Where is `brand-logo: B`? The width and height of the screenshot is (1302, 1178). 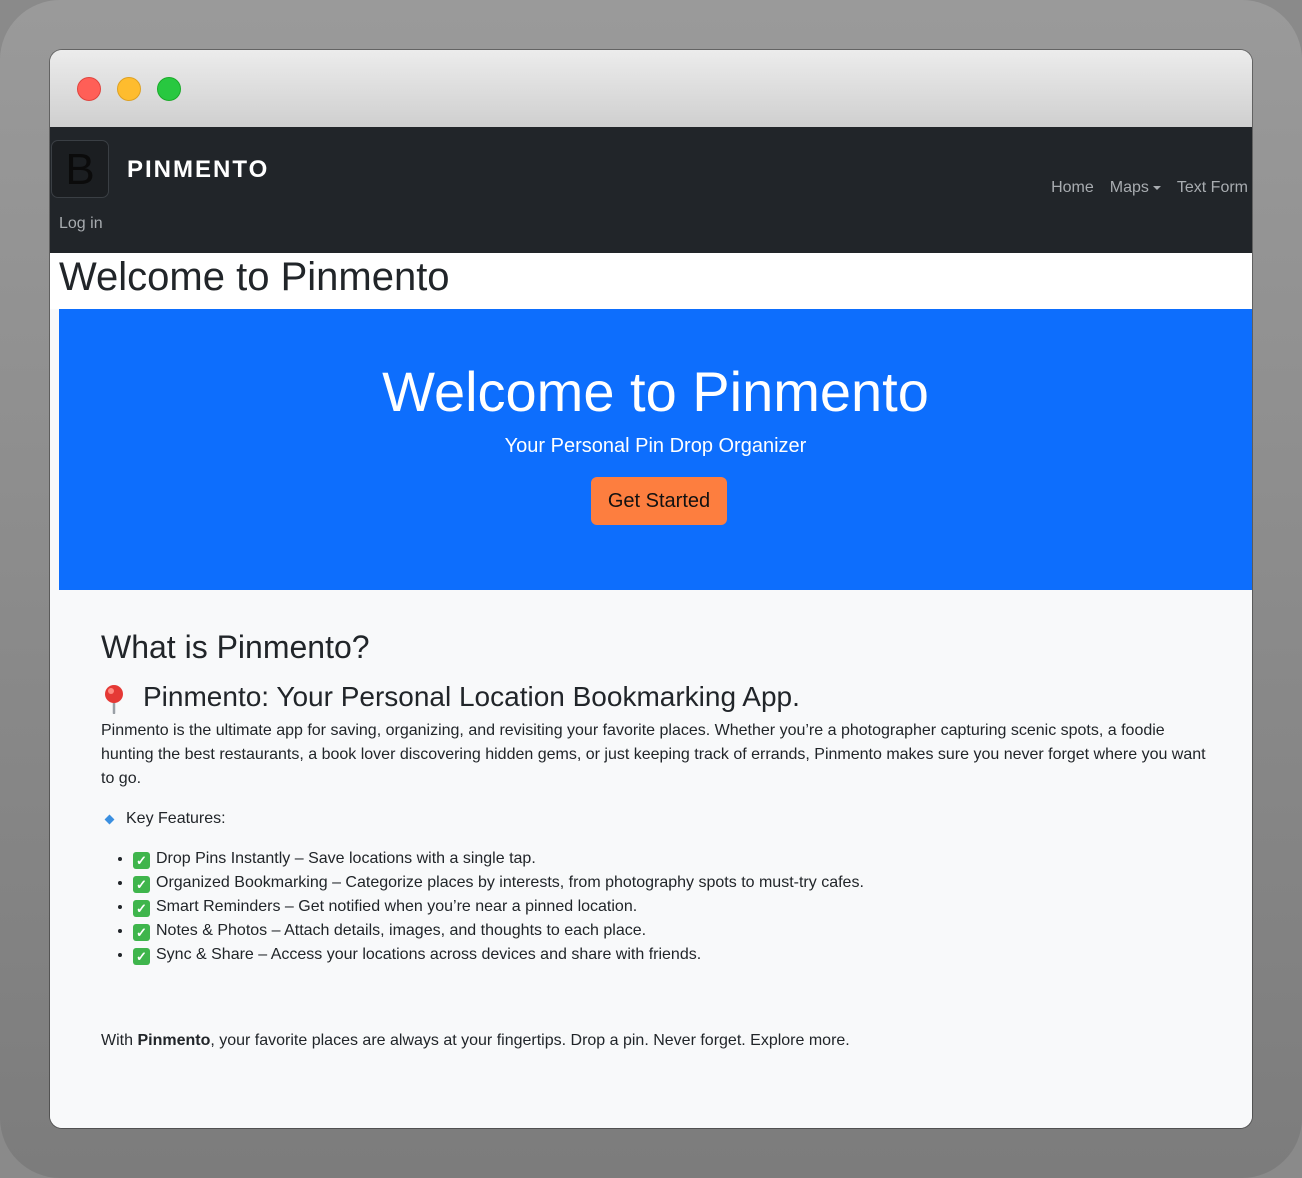
brand-logo: B is located at coordinates (80, 169).